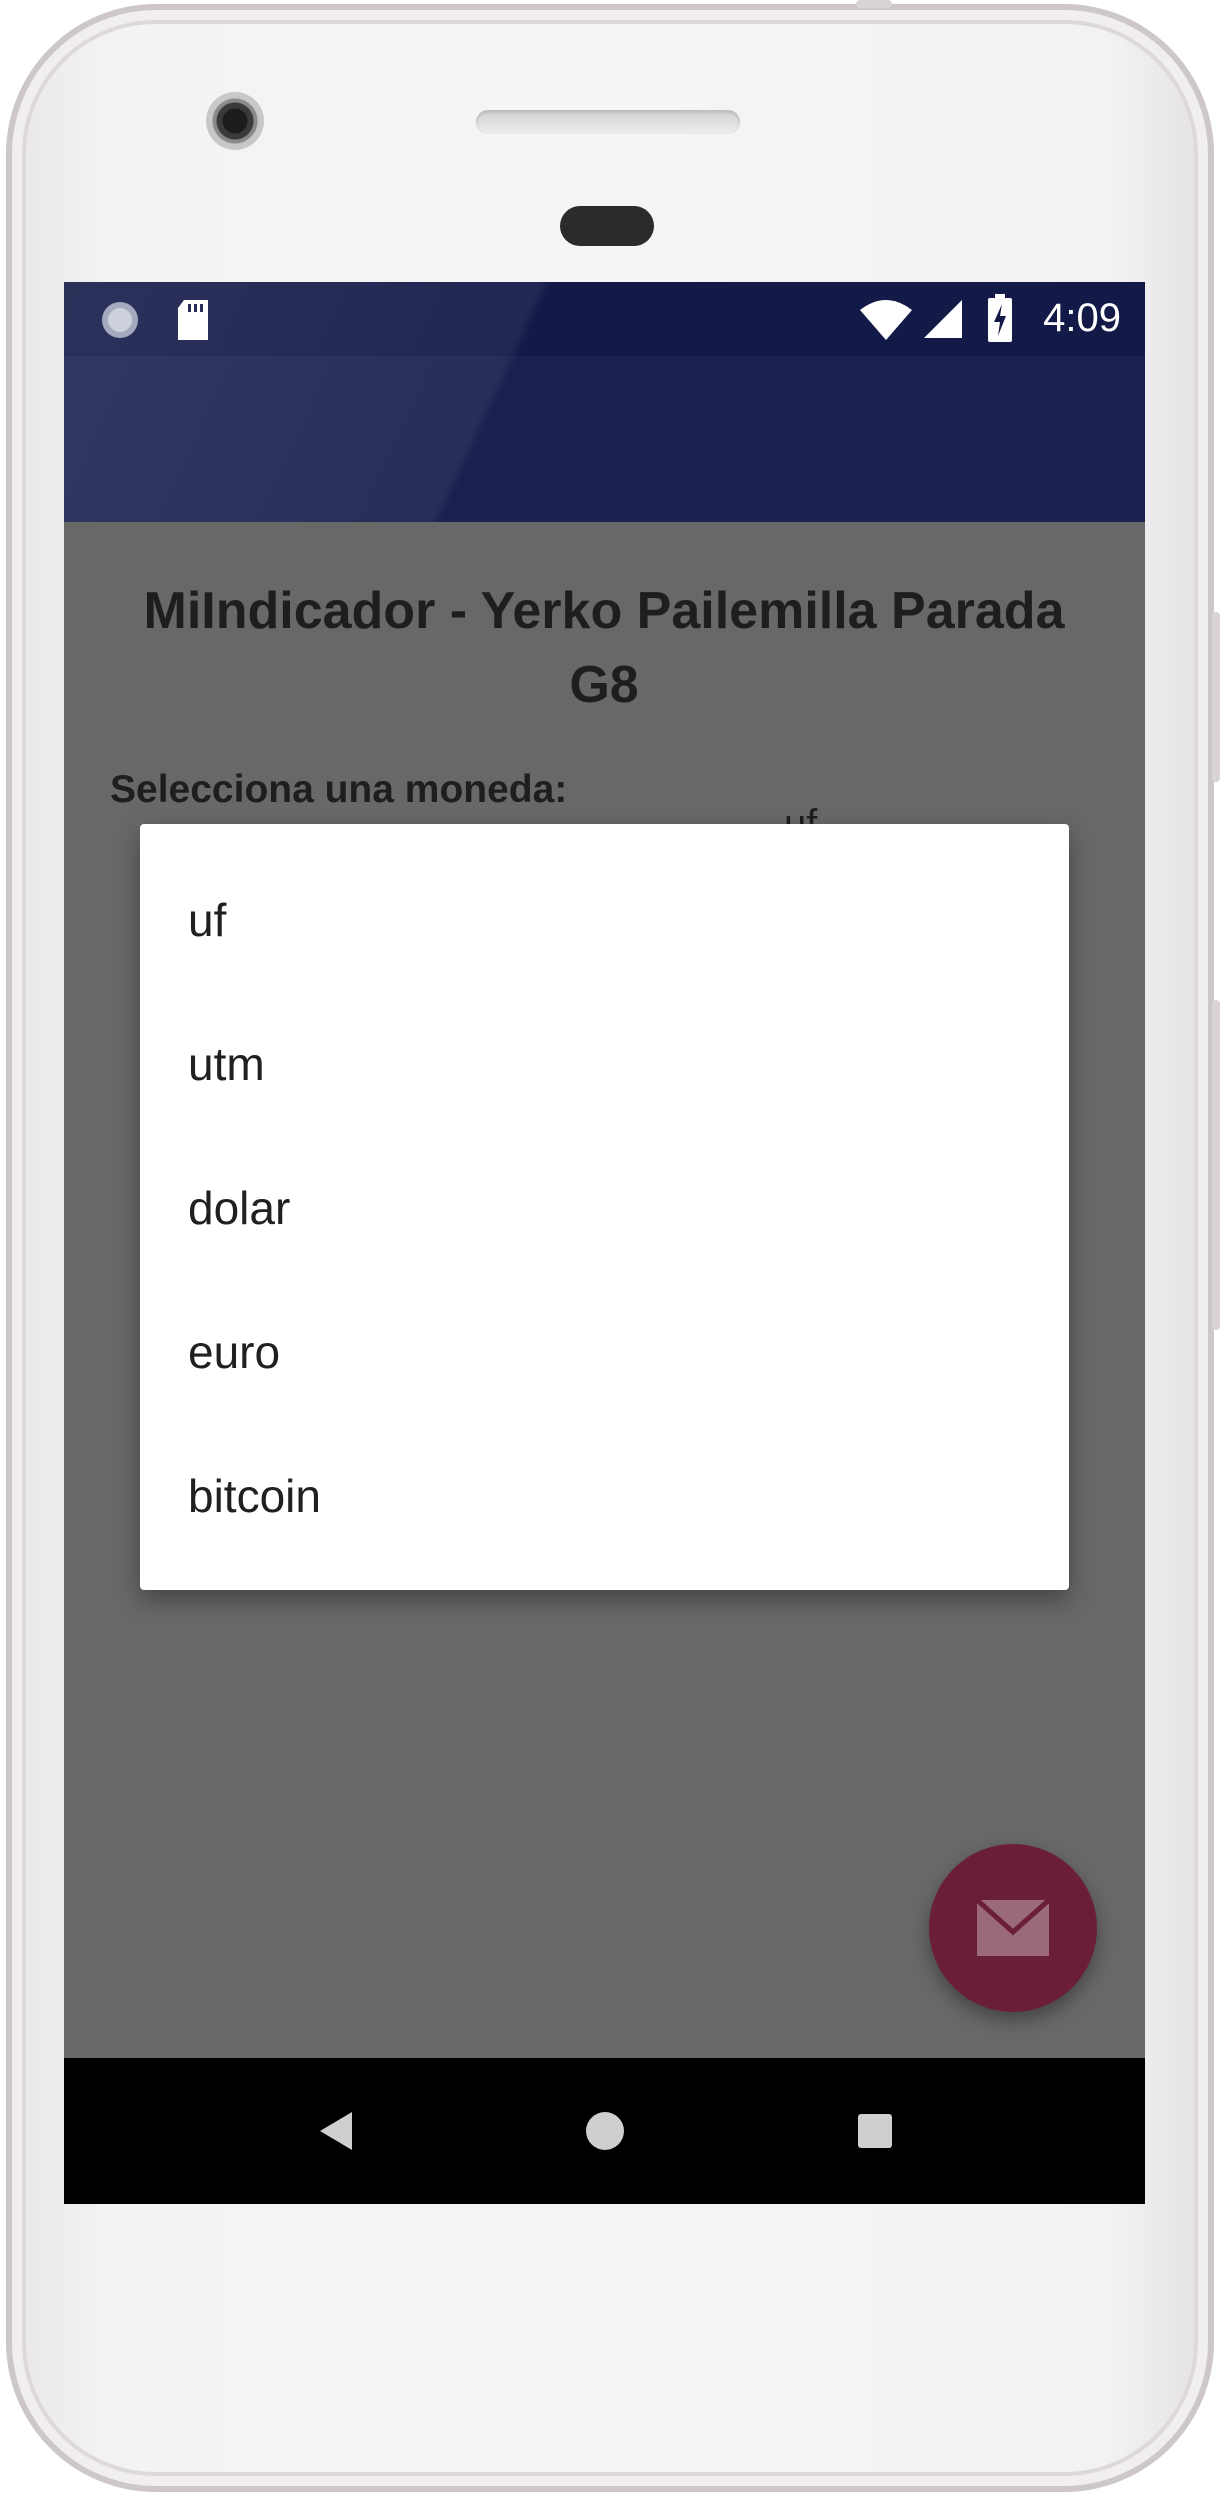 The width and height of the screenshot is (1222, 2498). Describe the element at coordinates (604, 439) in the screenshot. I see `app-bar` at that location.